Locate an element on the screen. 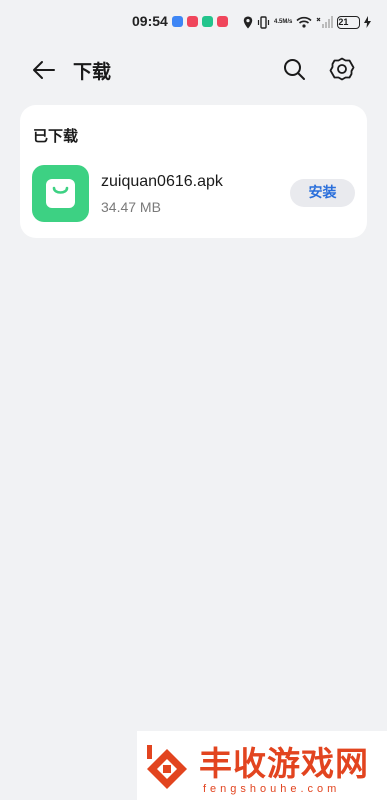 Image resolution: width=387 pixels, height=800 pixels. settings-button is located at coordinates (342, 69).